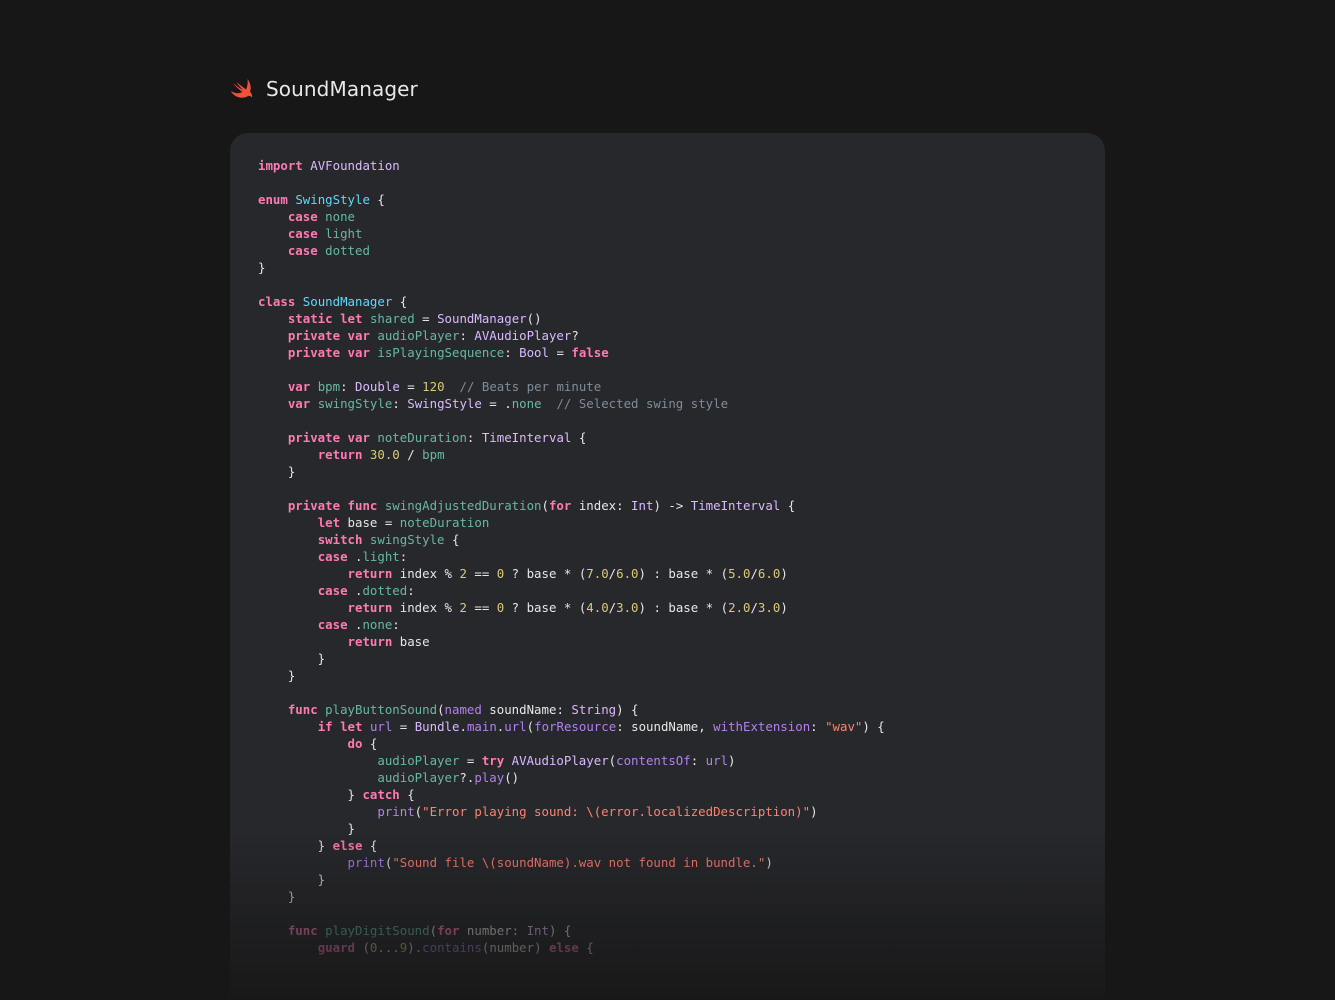 The image size is (1335, 1000). What do you see at coordinates (429, 930) in the screenshot?
I see `code-line: func playDigitSound(for number: Int) {` at bounding box center [429, 930].